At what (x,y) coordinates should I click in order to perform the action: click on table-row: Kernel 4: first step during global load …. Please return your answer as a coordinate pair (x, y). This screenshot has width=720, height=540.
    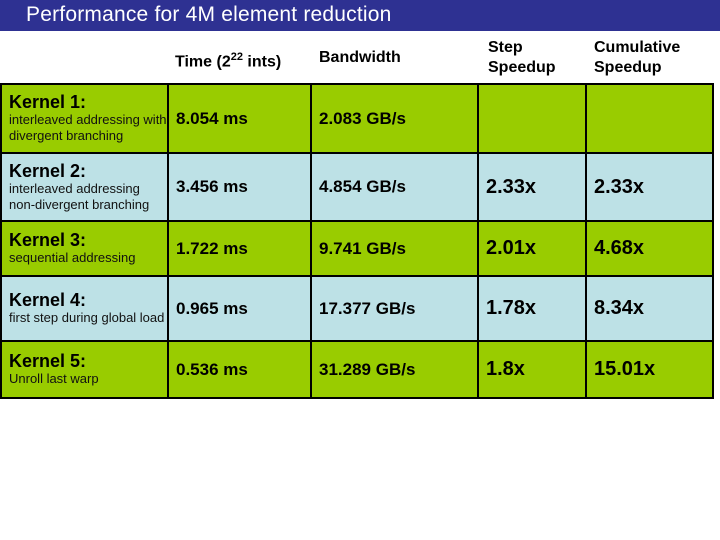
    Looking at the image, I should click on (357, 308).